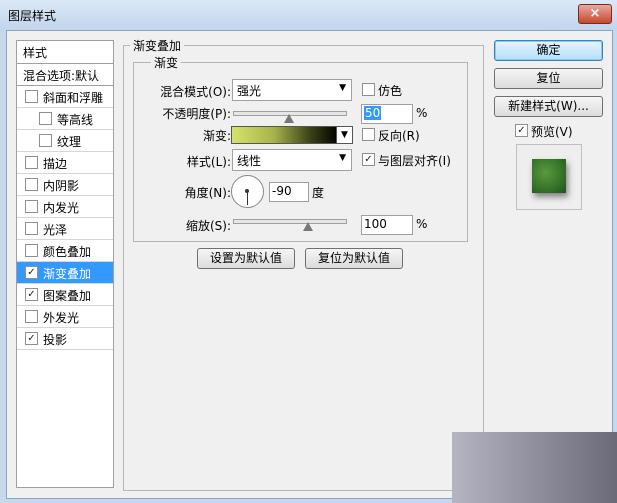 The height and width of the screenshot is (503, 617). I want to click on style-item: 外发光, so click(65, 317).